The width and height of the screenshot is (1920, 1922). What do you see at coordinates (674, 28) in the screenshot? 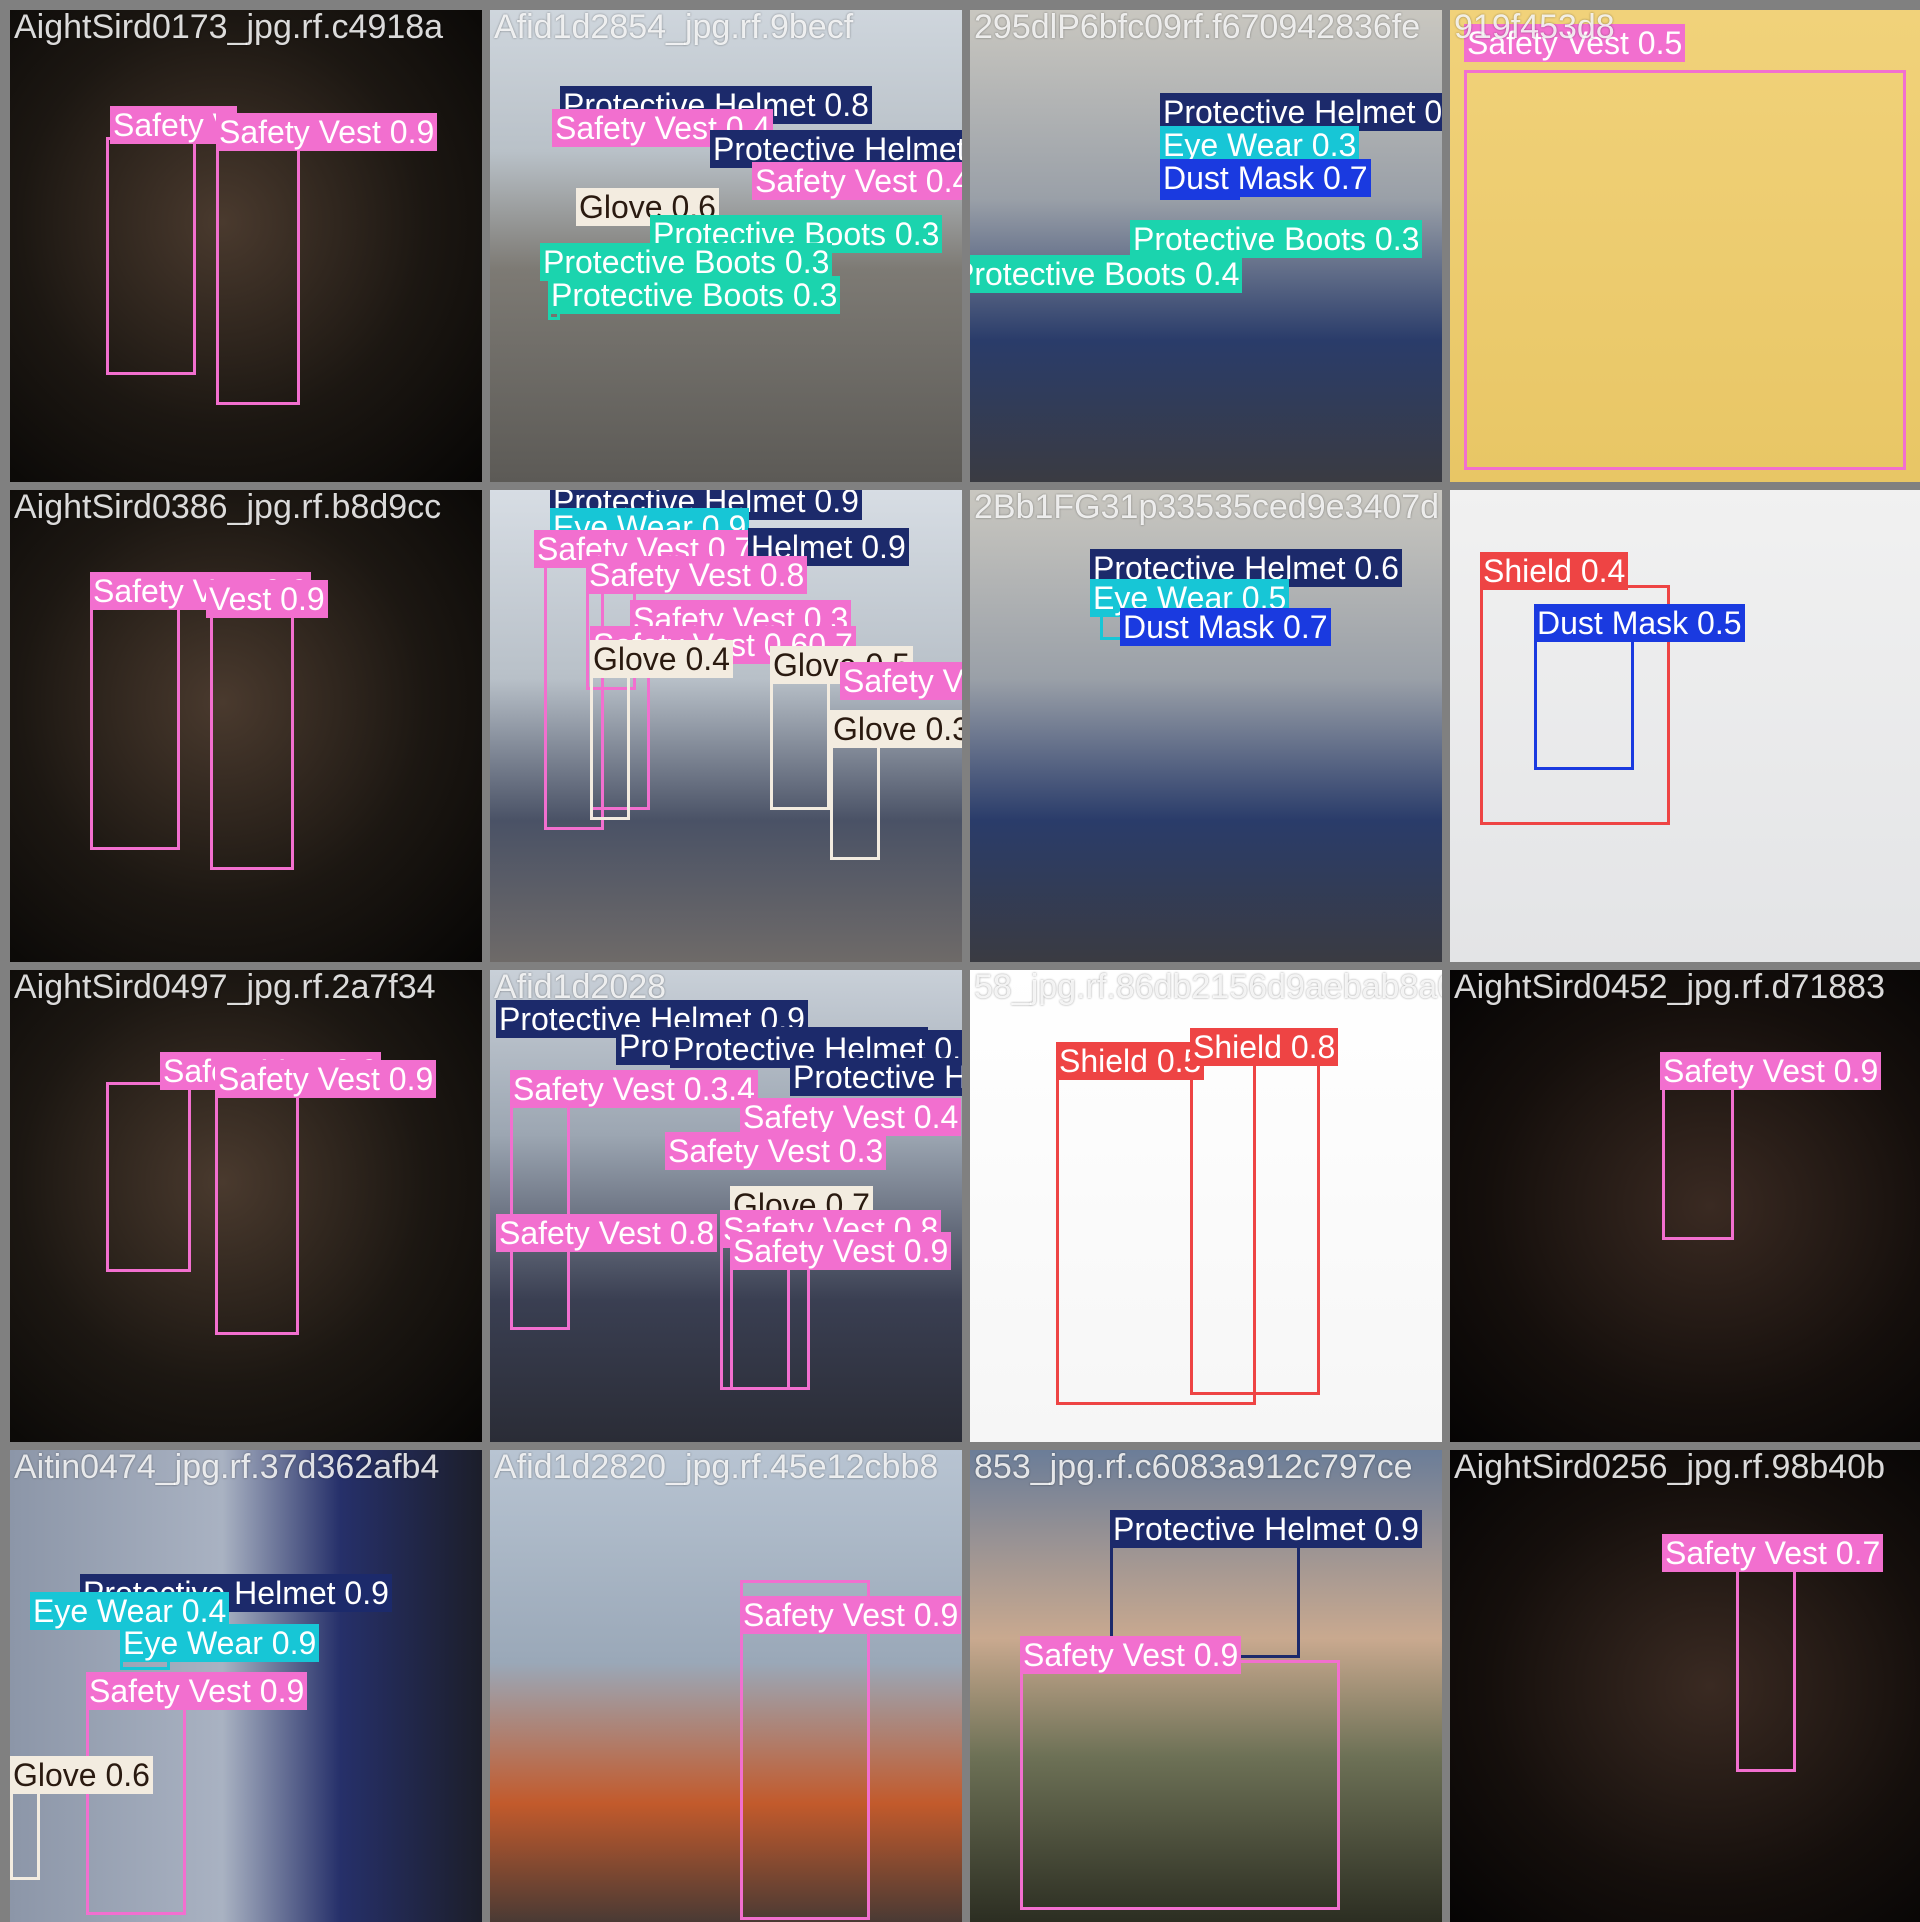
I see `image-filename: Afid1d2854_jpg.rf.9becf` at bounding box center [674, 28].